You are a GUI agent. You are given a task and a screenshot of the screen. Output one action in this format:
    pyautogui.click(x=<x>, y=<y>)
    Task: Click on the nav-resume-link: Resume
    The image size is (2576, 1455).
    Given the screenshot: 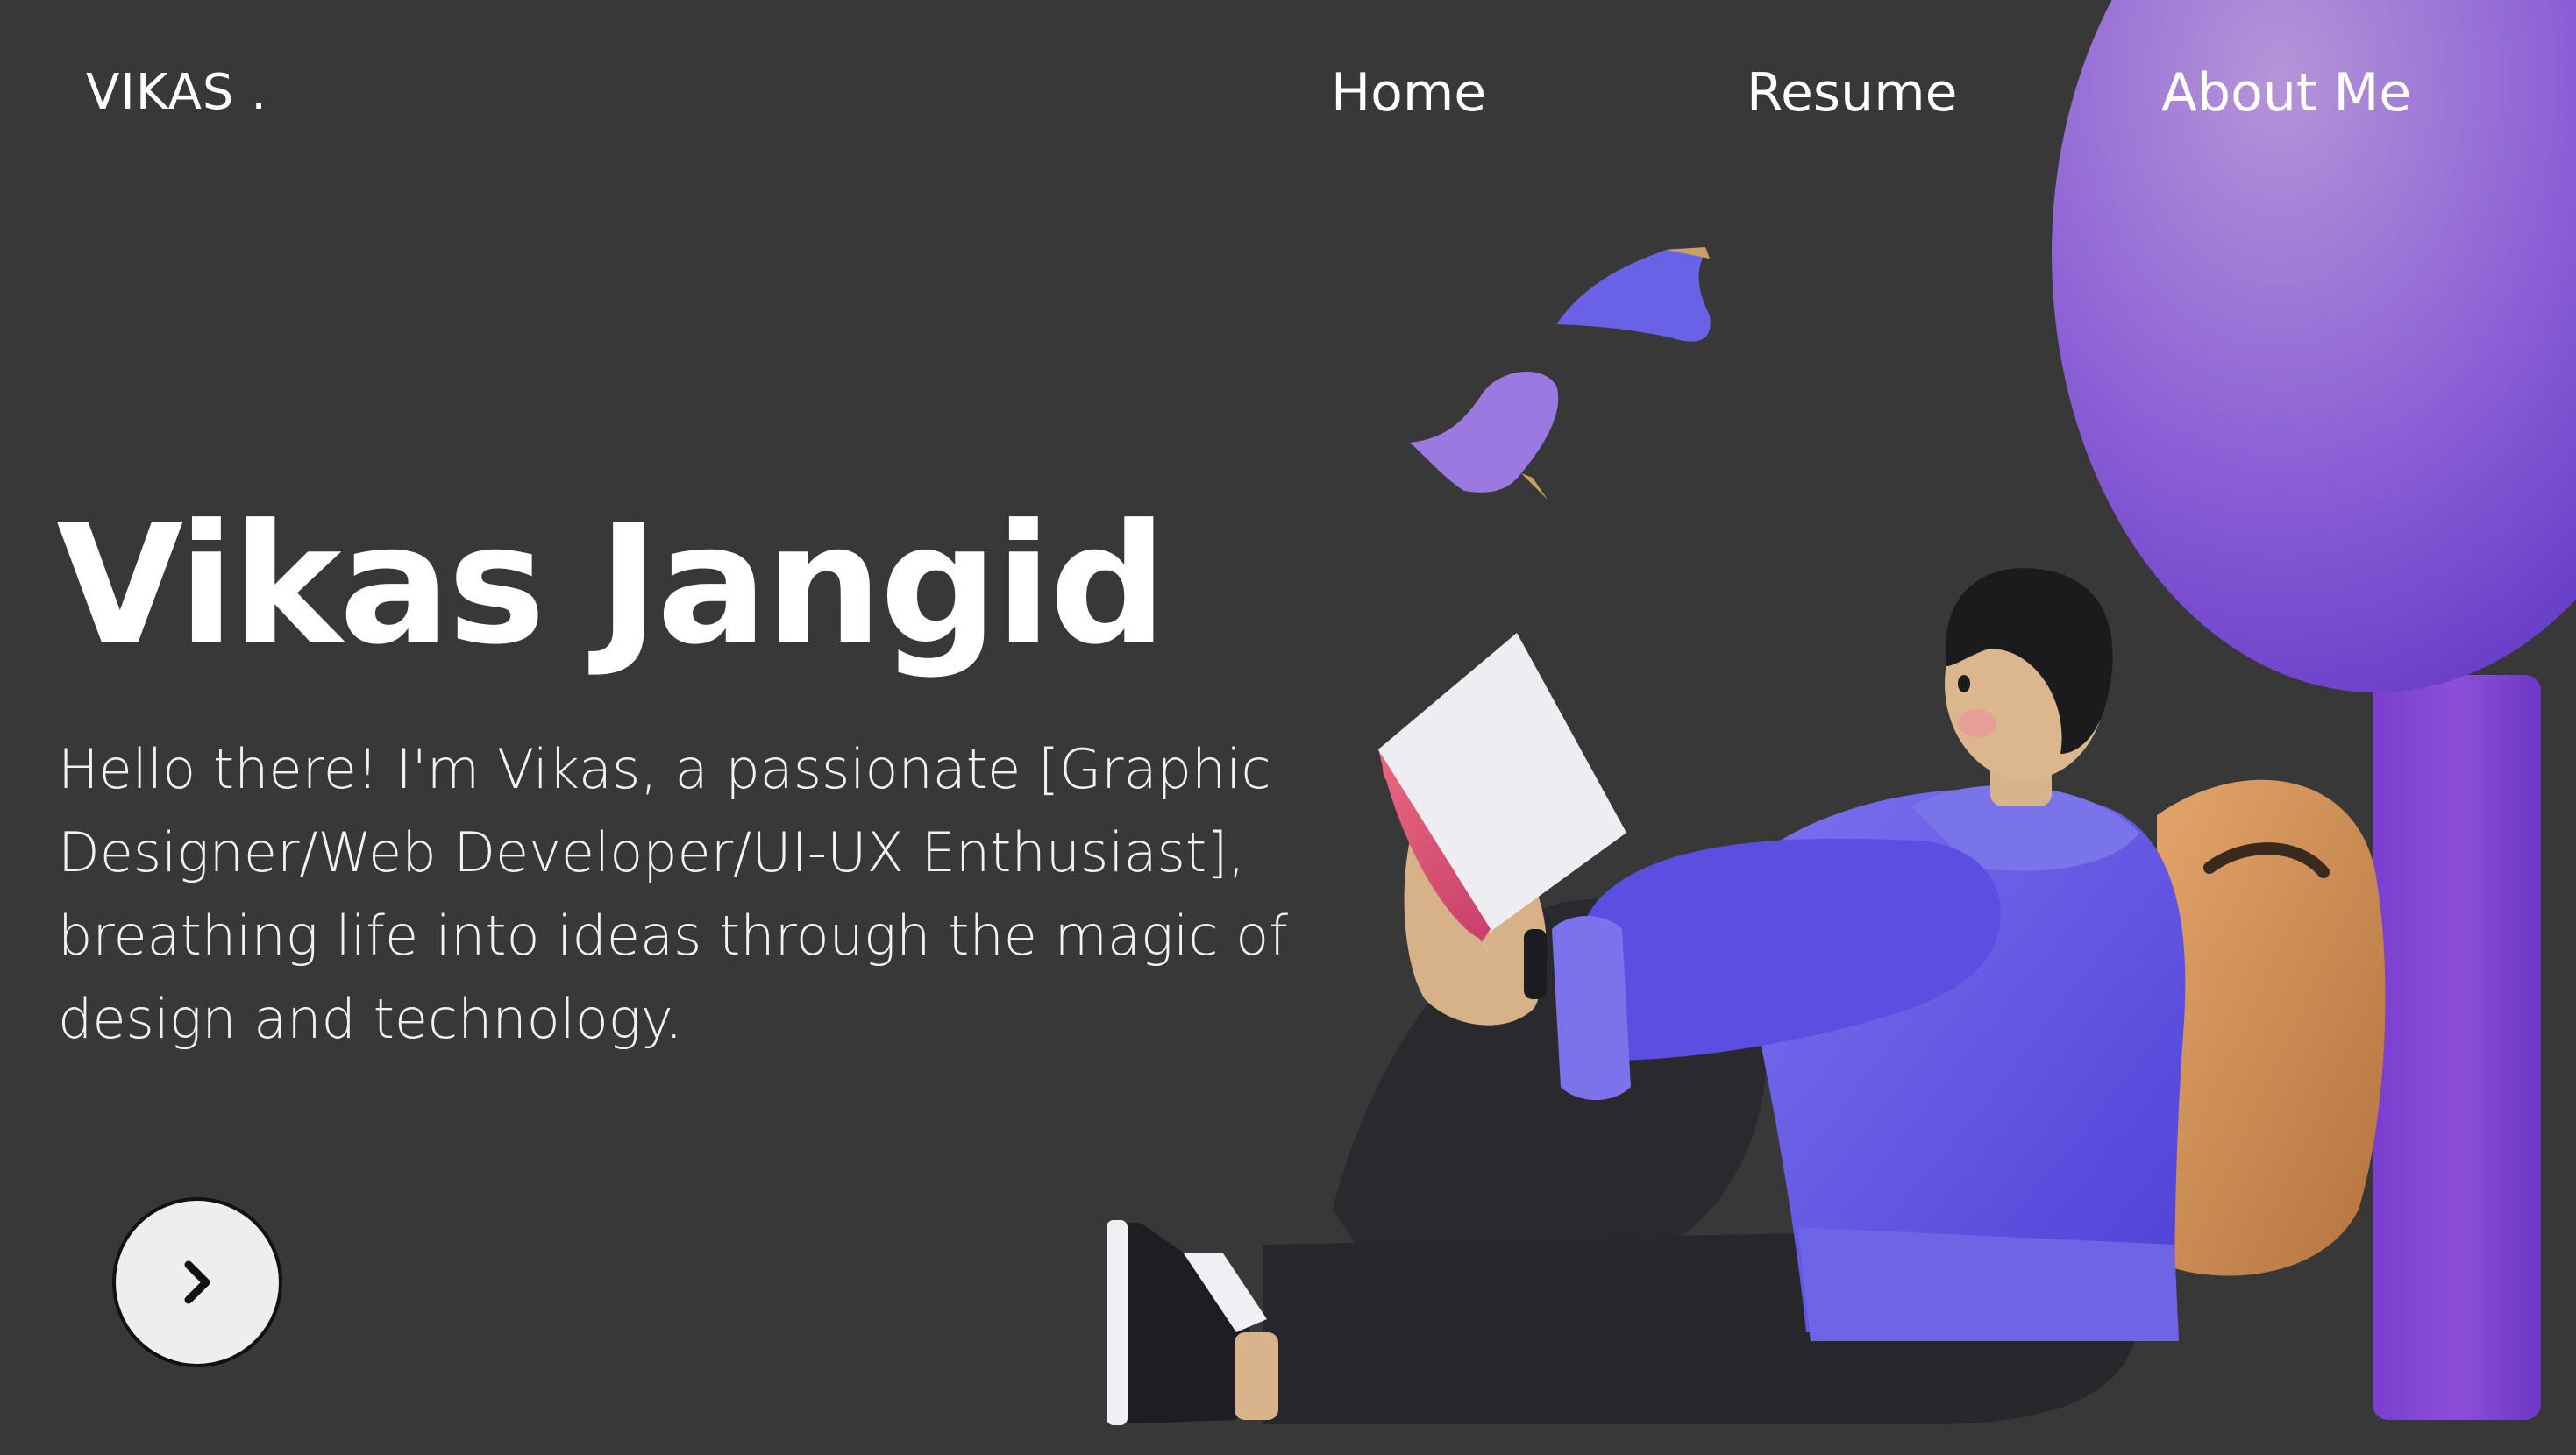 What is the action you would take?
    pyautogui.click(x=1852, y=93)
    